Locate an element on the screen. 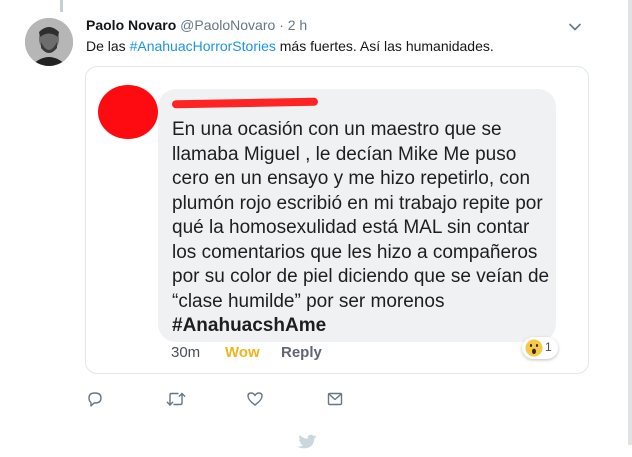 The image size is (632, 457). like-icon is located at coordinates (255, 399).